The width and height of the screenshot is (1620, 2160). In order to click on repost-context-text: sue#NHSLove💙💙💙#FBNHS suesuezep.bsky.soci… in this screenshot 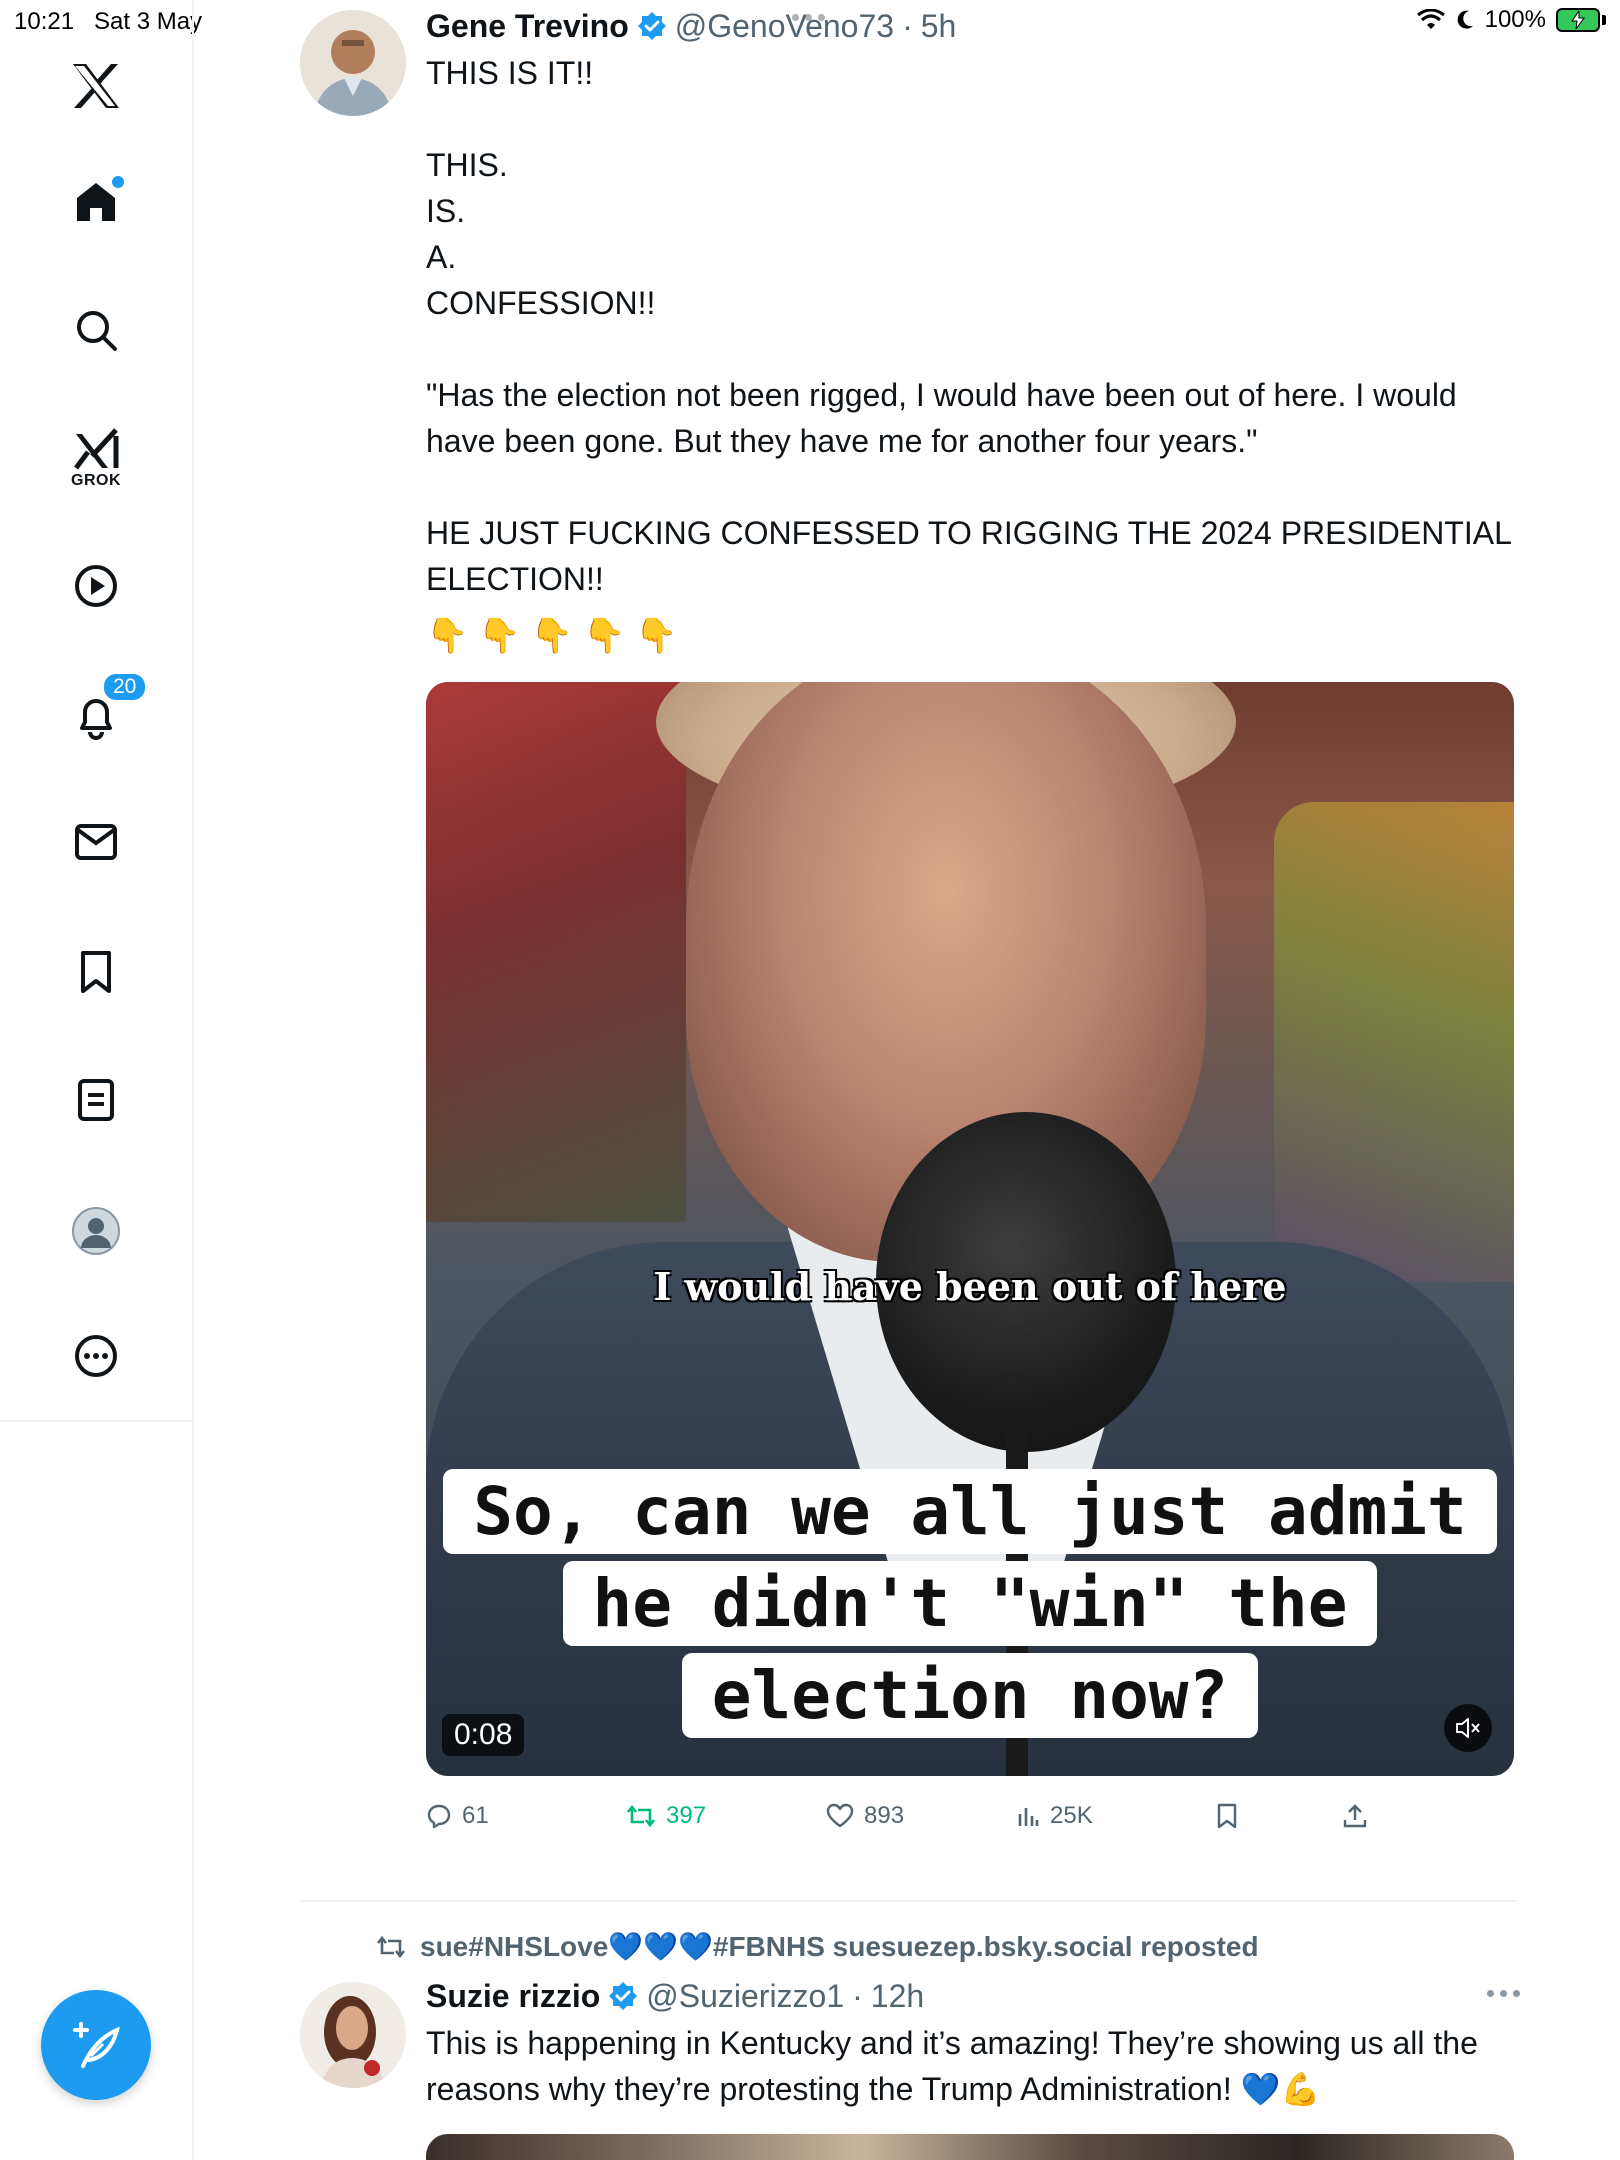, I will do `click(839, 1946)`.